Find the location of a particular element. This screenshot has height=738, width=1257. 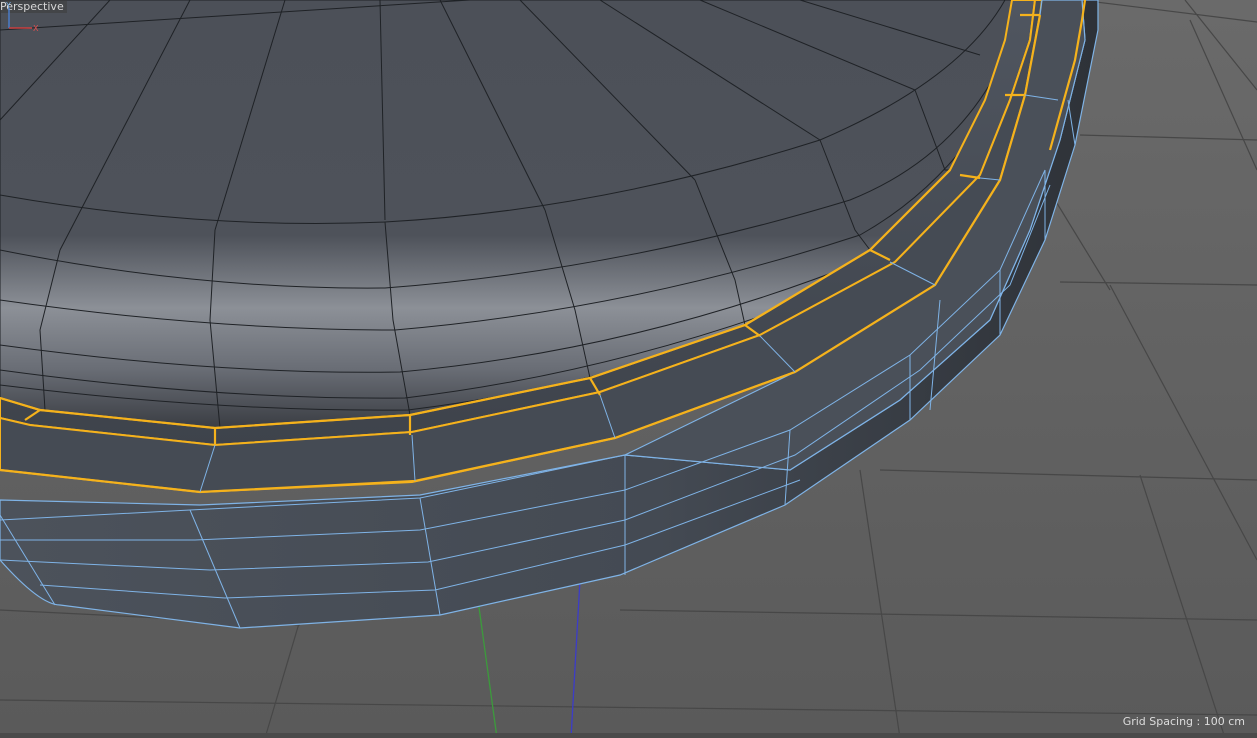

axis-x-label: X is located at coordinates (36, 28).